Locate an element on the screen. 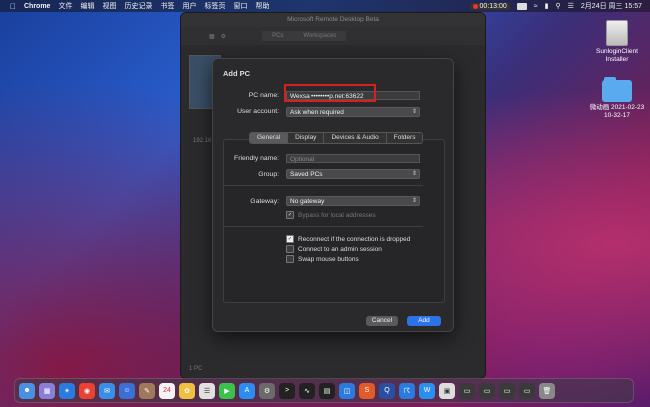 Image resolution: width=650 pixels, height=407 pixels. preview-icon: ▣ is located at coordinates (447, 390).